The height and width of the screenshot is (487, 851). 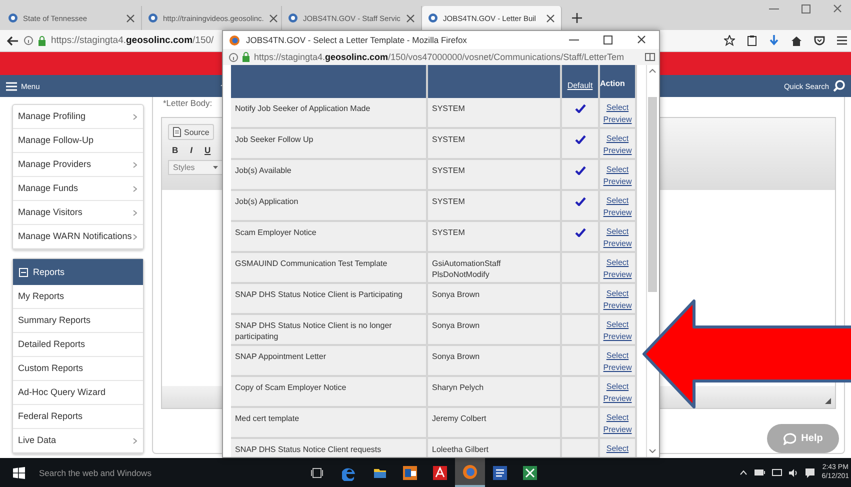 I want to click on plus-icon, so click(x=577, y=18).